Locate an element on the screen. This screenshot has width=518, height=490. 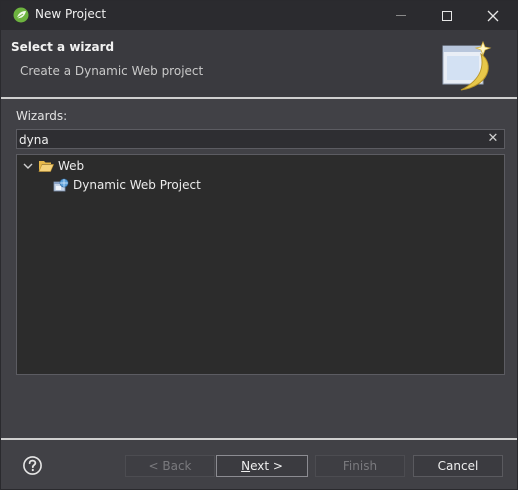
tree-item-label: Web is located at coordinates (71, 166).